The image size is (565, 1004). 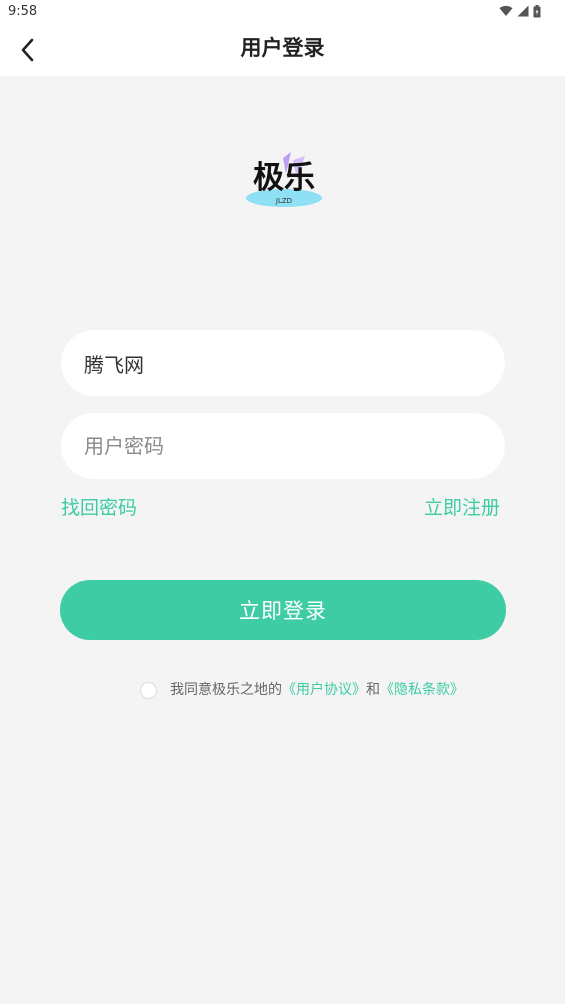 What do you see at coordinates (373, 690) in the screenshot?
I see `agreement-conjunction: 和` at bounding box center [373, 690].